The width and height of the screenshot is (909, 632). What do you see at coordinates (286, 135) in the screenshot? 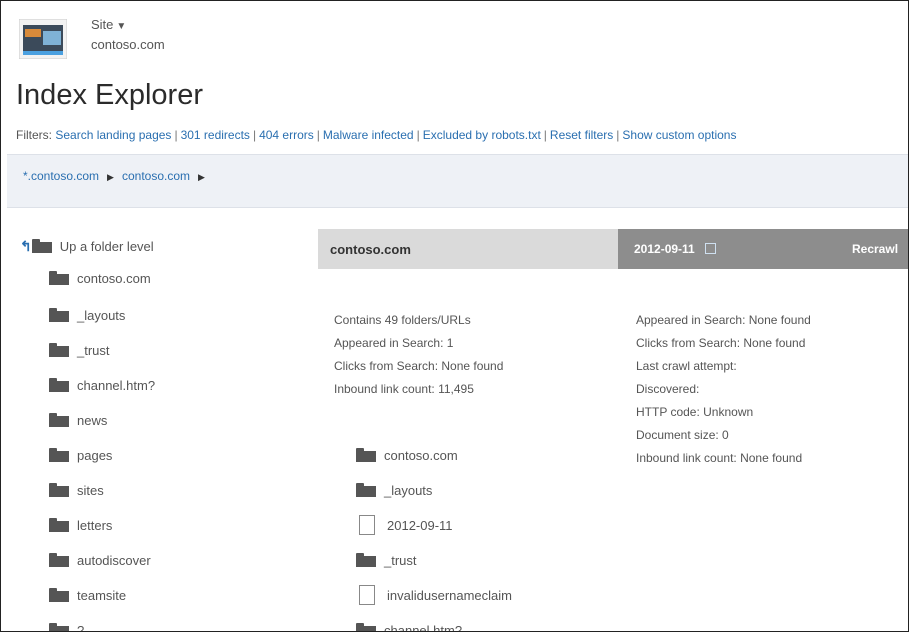
I see `filter-404-errors: 404 errors` at bounding box center [286, 135].